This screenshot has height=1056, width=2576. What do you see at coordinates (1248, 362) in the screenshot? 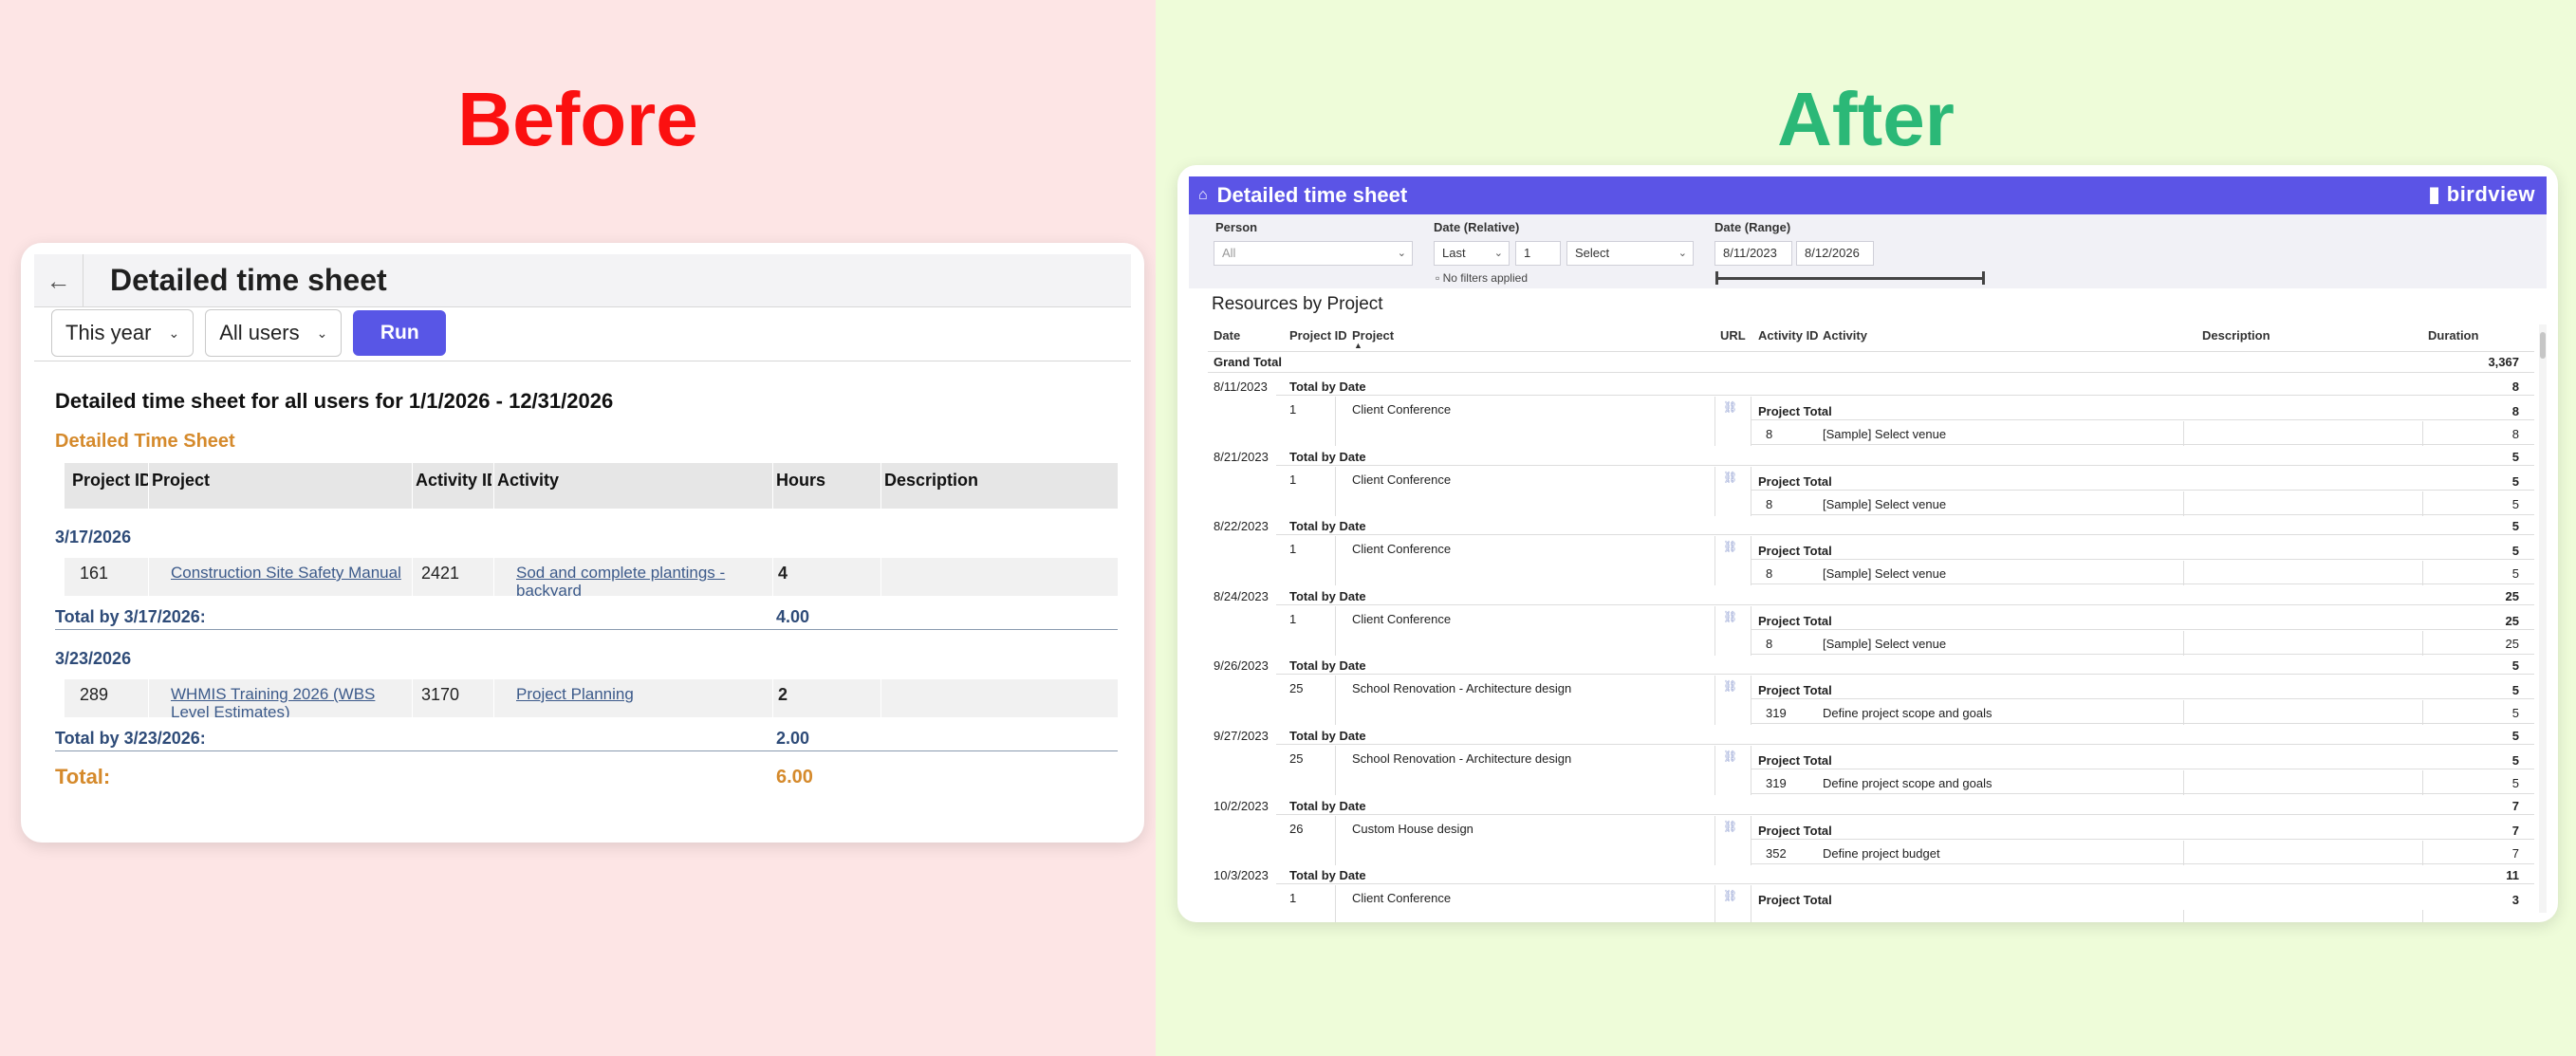
I see `grand-total-label: Grand Total` at bounding box center [1248, 362].